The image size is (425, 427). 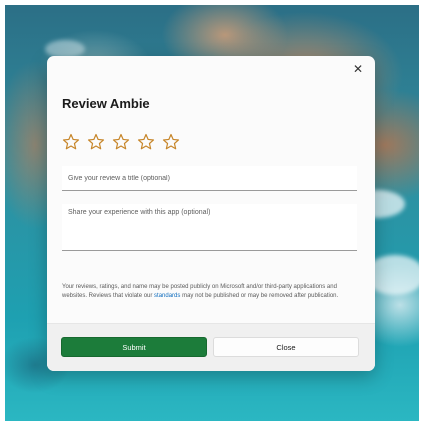 I want to click on close-button: Close, so click(x=286, y=347).